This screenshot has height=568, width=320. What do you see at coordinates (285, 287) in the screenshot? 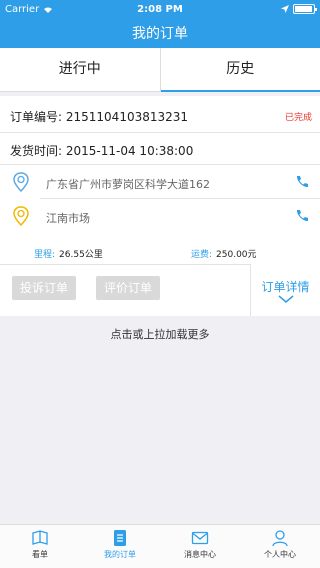
I see `order-detail-label: 订单详情` at bounding box center [285, 287].